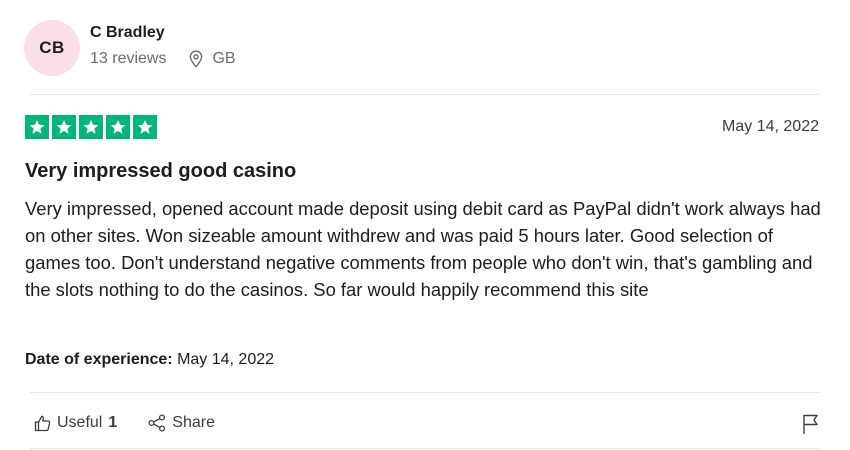 The width and height of the screenshot is (850, 450). I want to click on review-title: Very impressed good casino, so click(160, 171).